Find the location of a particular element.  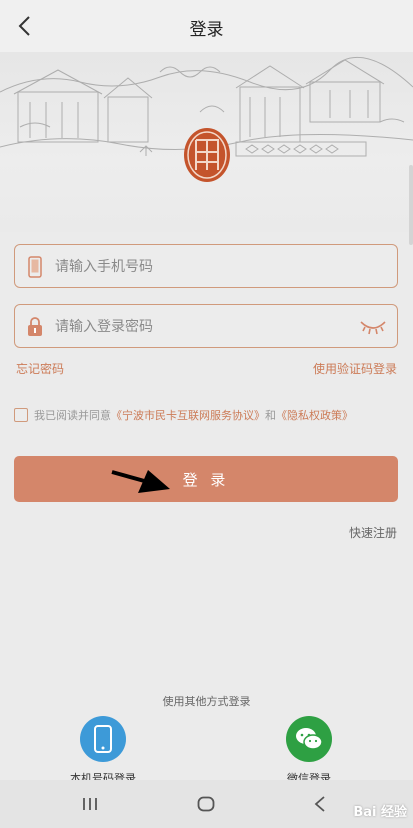

system-navigation-bar: Bai 经验 is located at coordinates (206, 804).